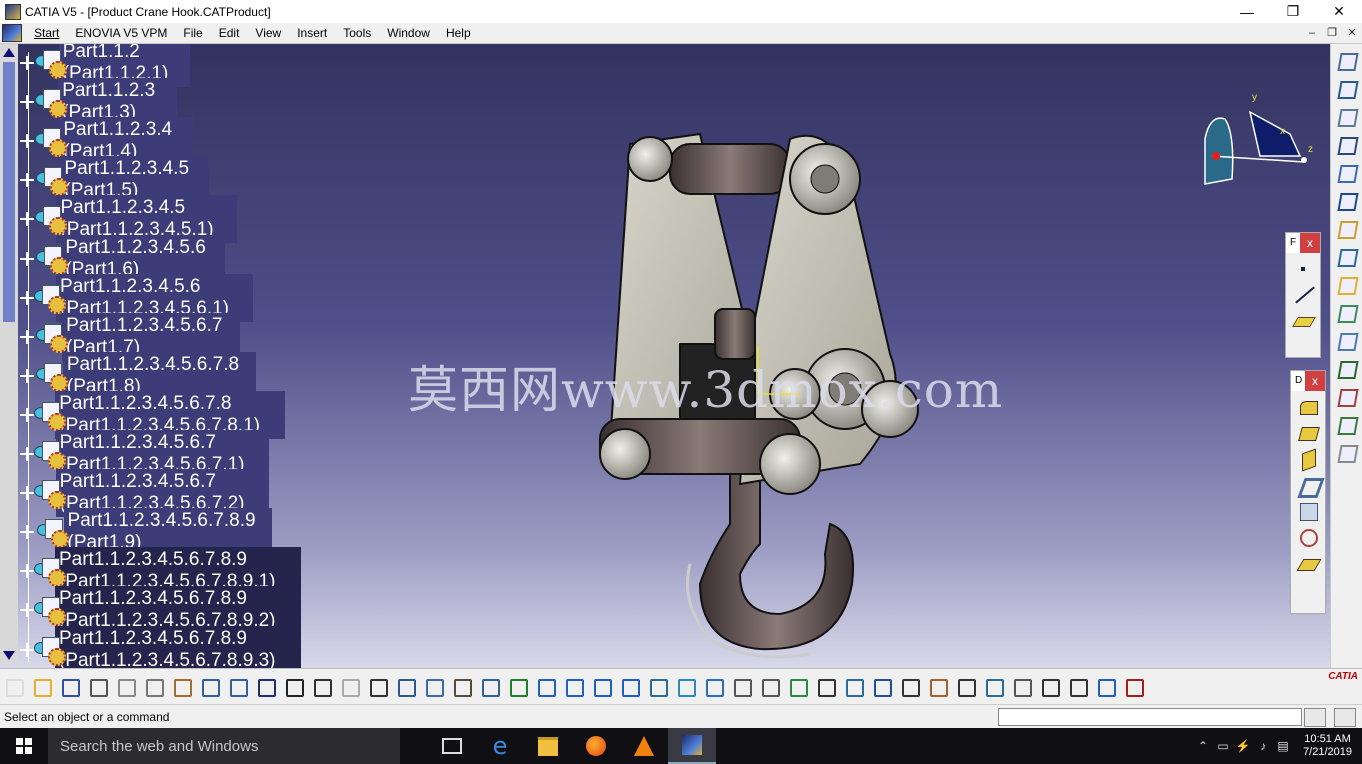  Describe the element at coordinates (1243, 746) in the screenshot. I see `power-icon: ⚡` at that location.